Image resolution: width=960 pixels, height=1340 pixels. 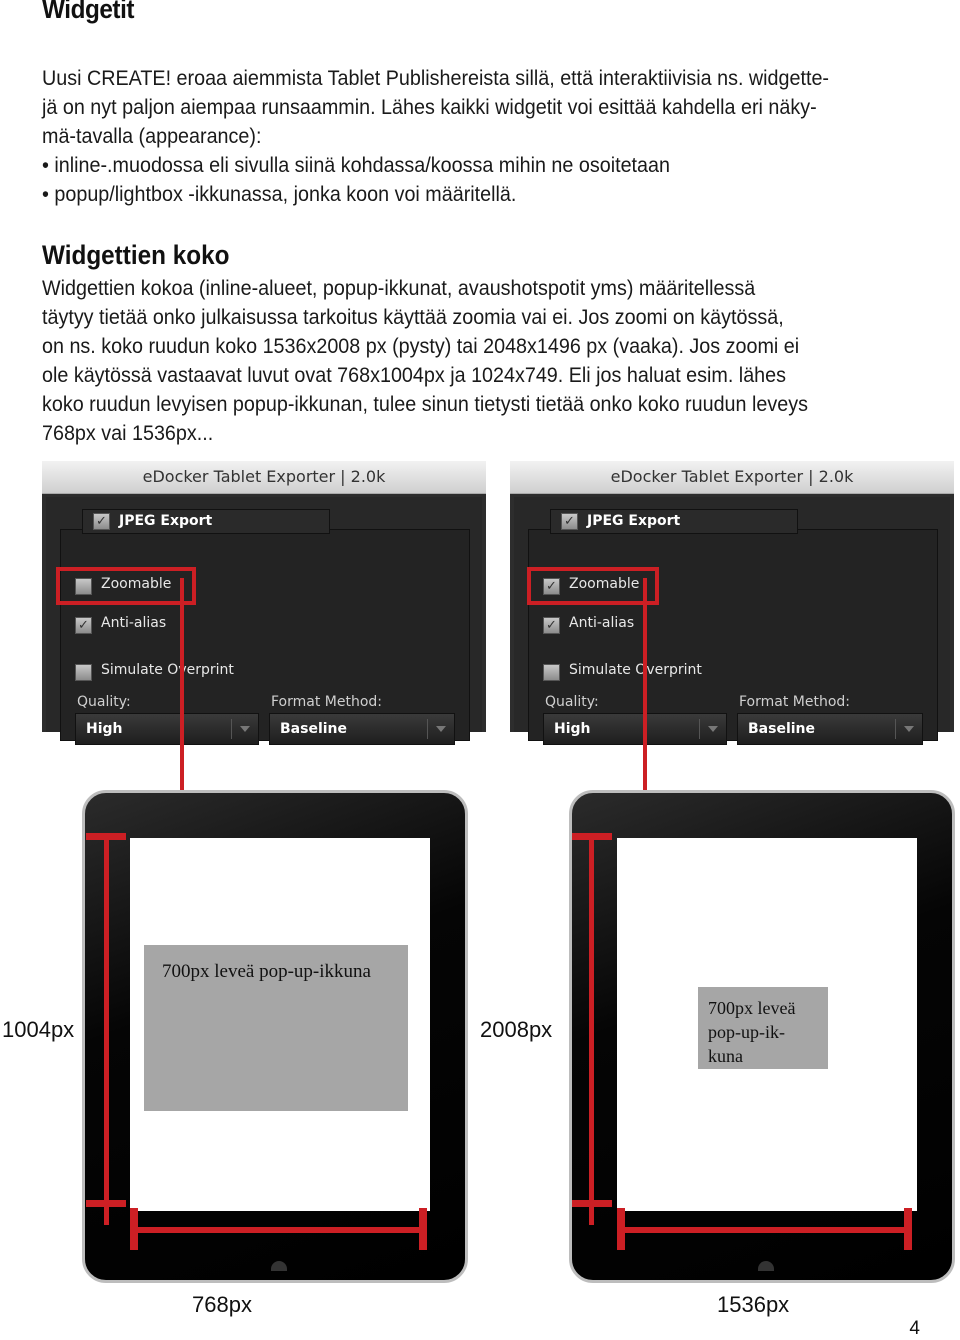 What do you see at coordinates (222, 1304) in the screenshot?
I see `width-label: 768px` at bounding box center [222, 1304].